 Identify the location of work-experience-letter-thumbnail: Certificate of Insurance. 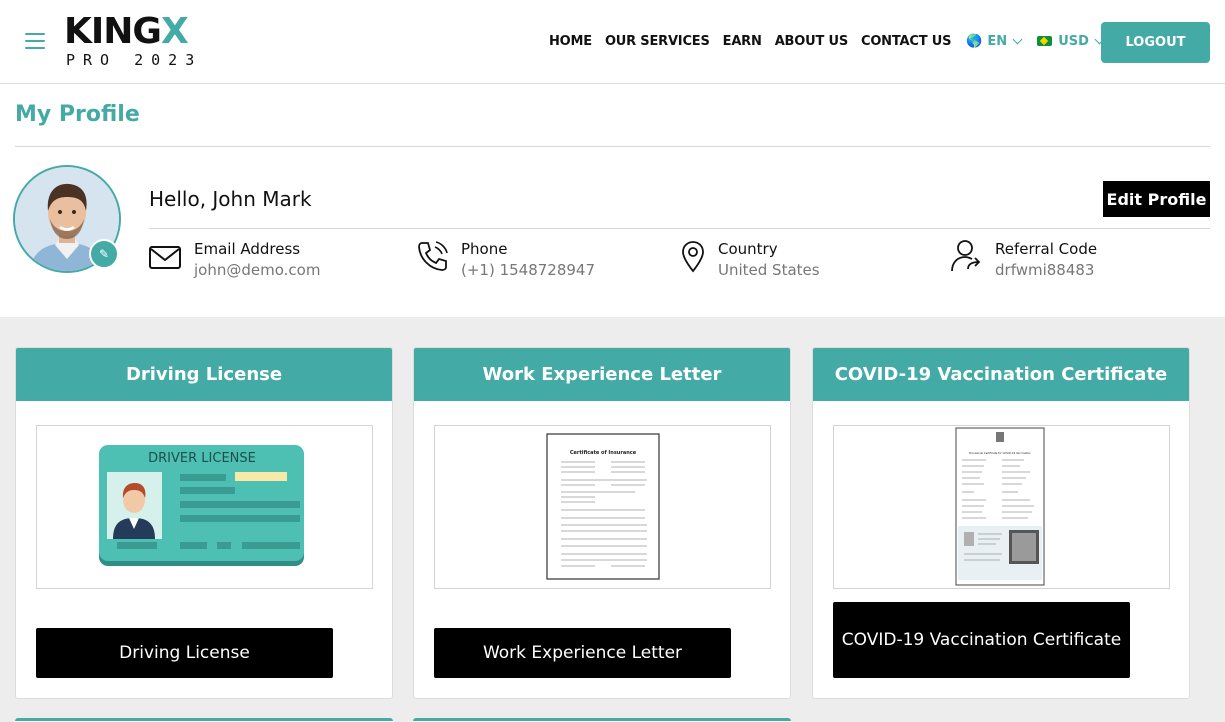
(602, 507).